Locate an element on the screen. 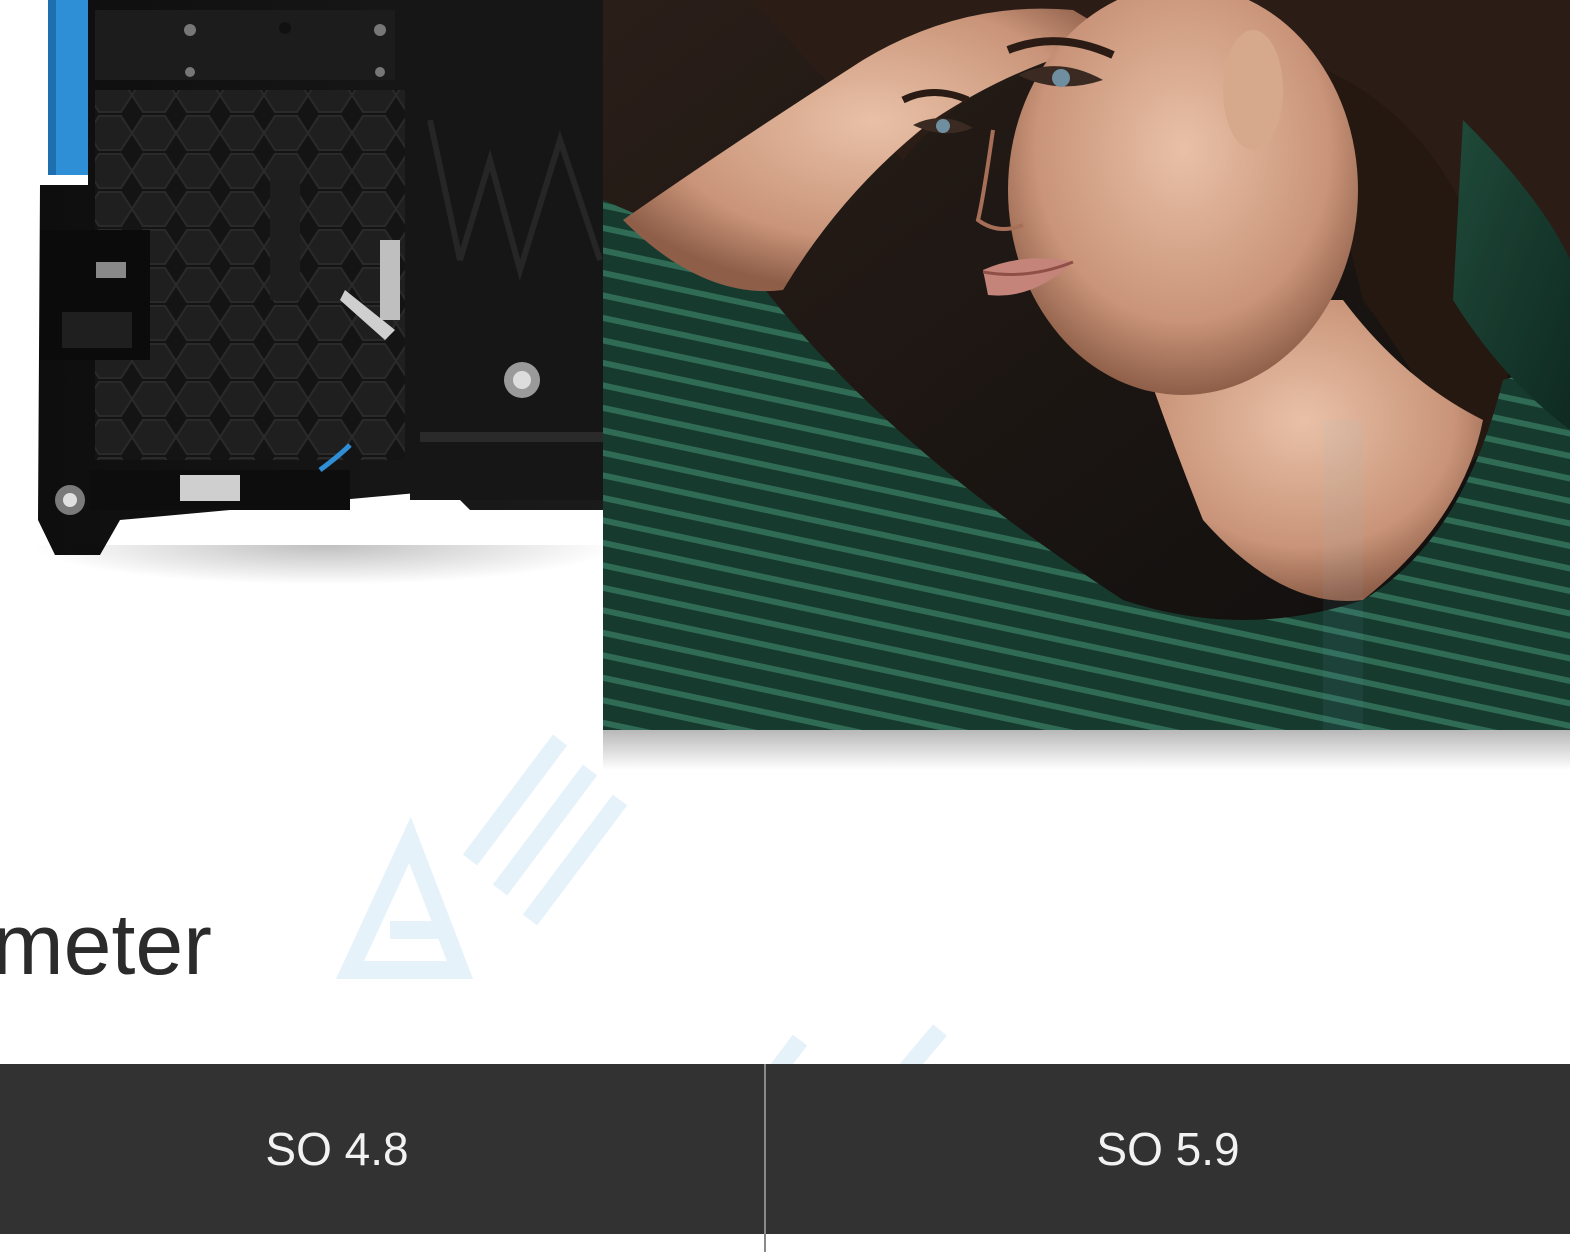  table-header-cell: SO 5.9 is located at coordinates (1168, 1149).